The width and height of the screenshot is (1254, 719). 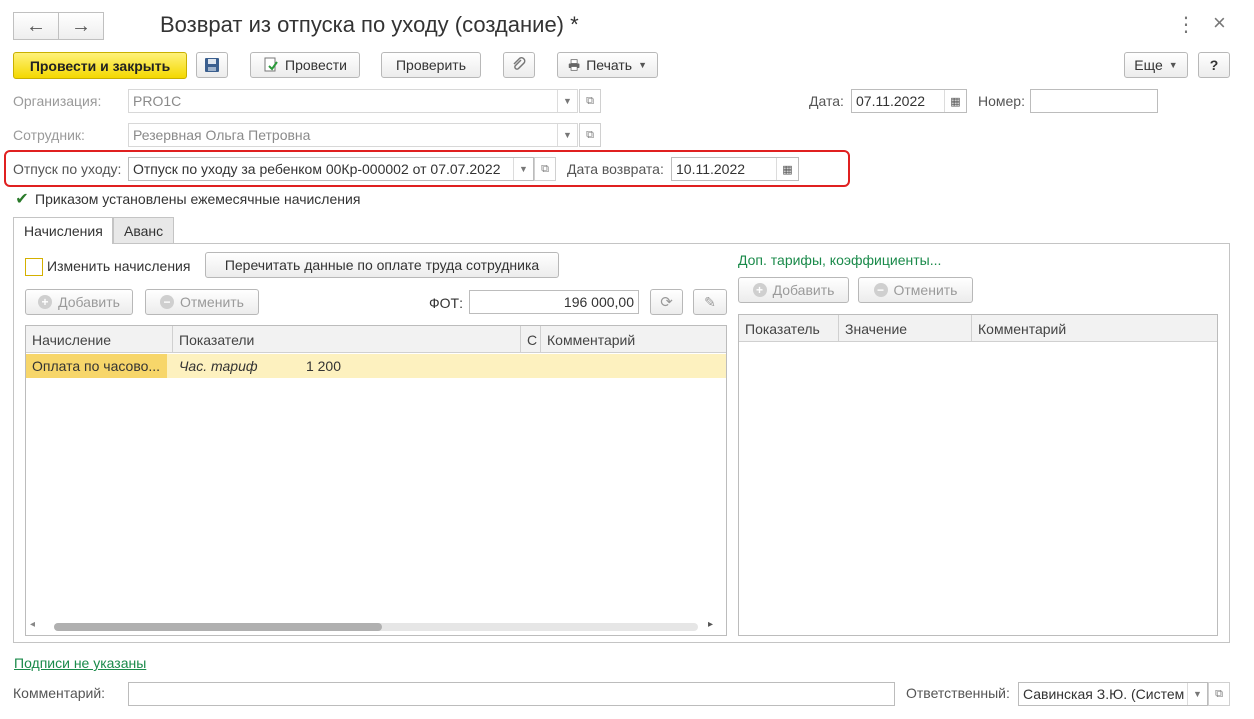 I want to click on add-accrual-button: + Добавить, so click(x=79, y=302).